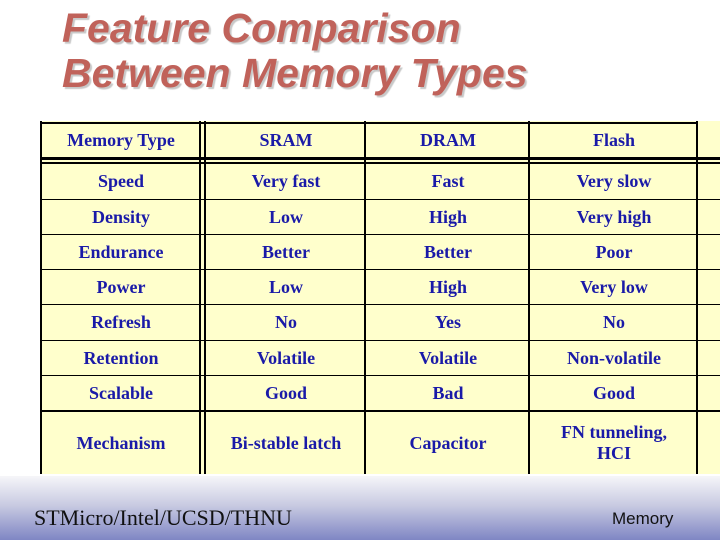 Image resolution: width=720 pixels, height=540 pixels. What do you see at coordinates (614, 357) in the screenshot?
I see `table-cell: Non-volatile` at bounding box center [614, 357].